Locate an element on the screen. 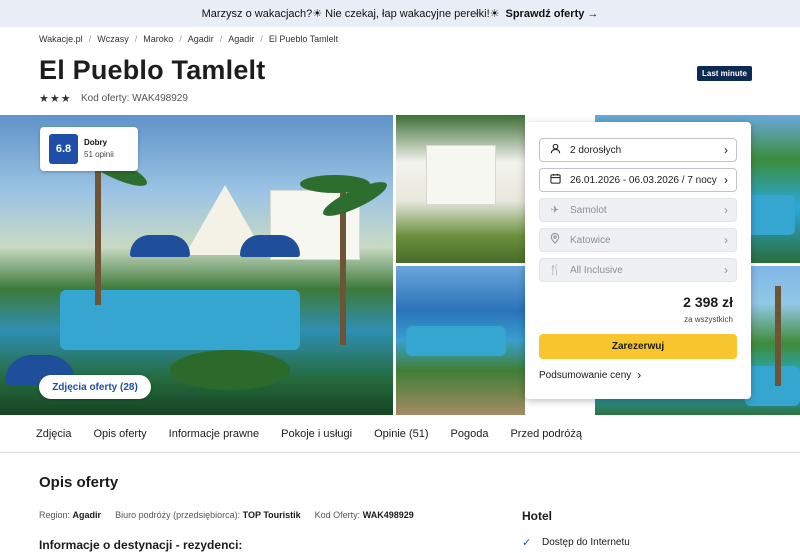 This screenshot has width=800, height=553. rating-score: 6.8 is located at coordinates (63, 149).